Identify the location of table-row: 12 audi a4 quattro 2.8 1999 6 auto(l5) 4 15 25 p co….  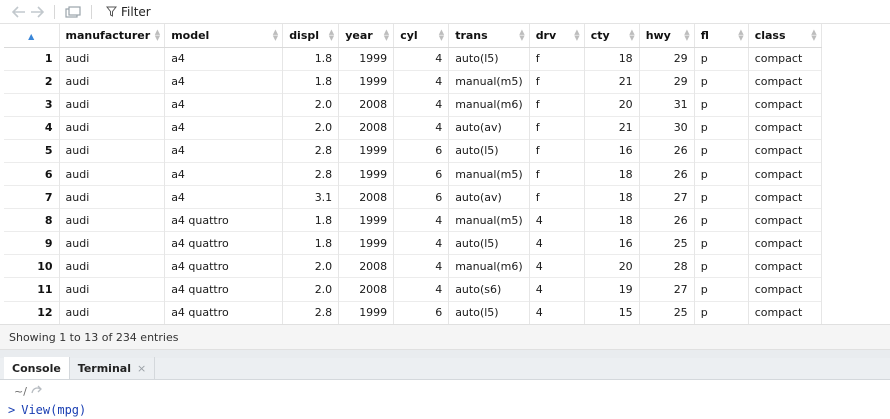
(413, 313).